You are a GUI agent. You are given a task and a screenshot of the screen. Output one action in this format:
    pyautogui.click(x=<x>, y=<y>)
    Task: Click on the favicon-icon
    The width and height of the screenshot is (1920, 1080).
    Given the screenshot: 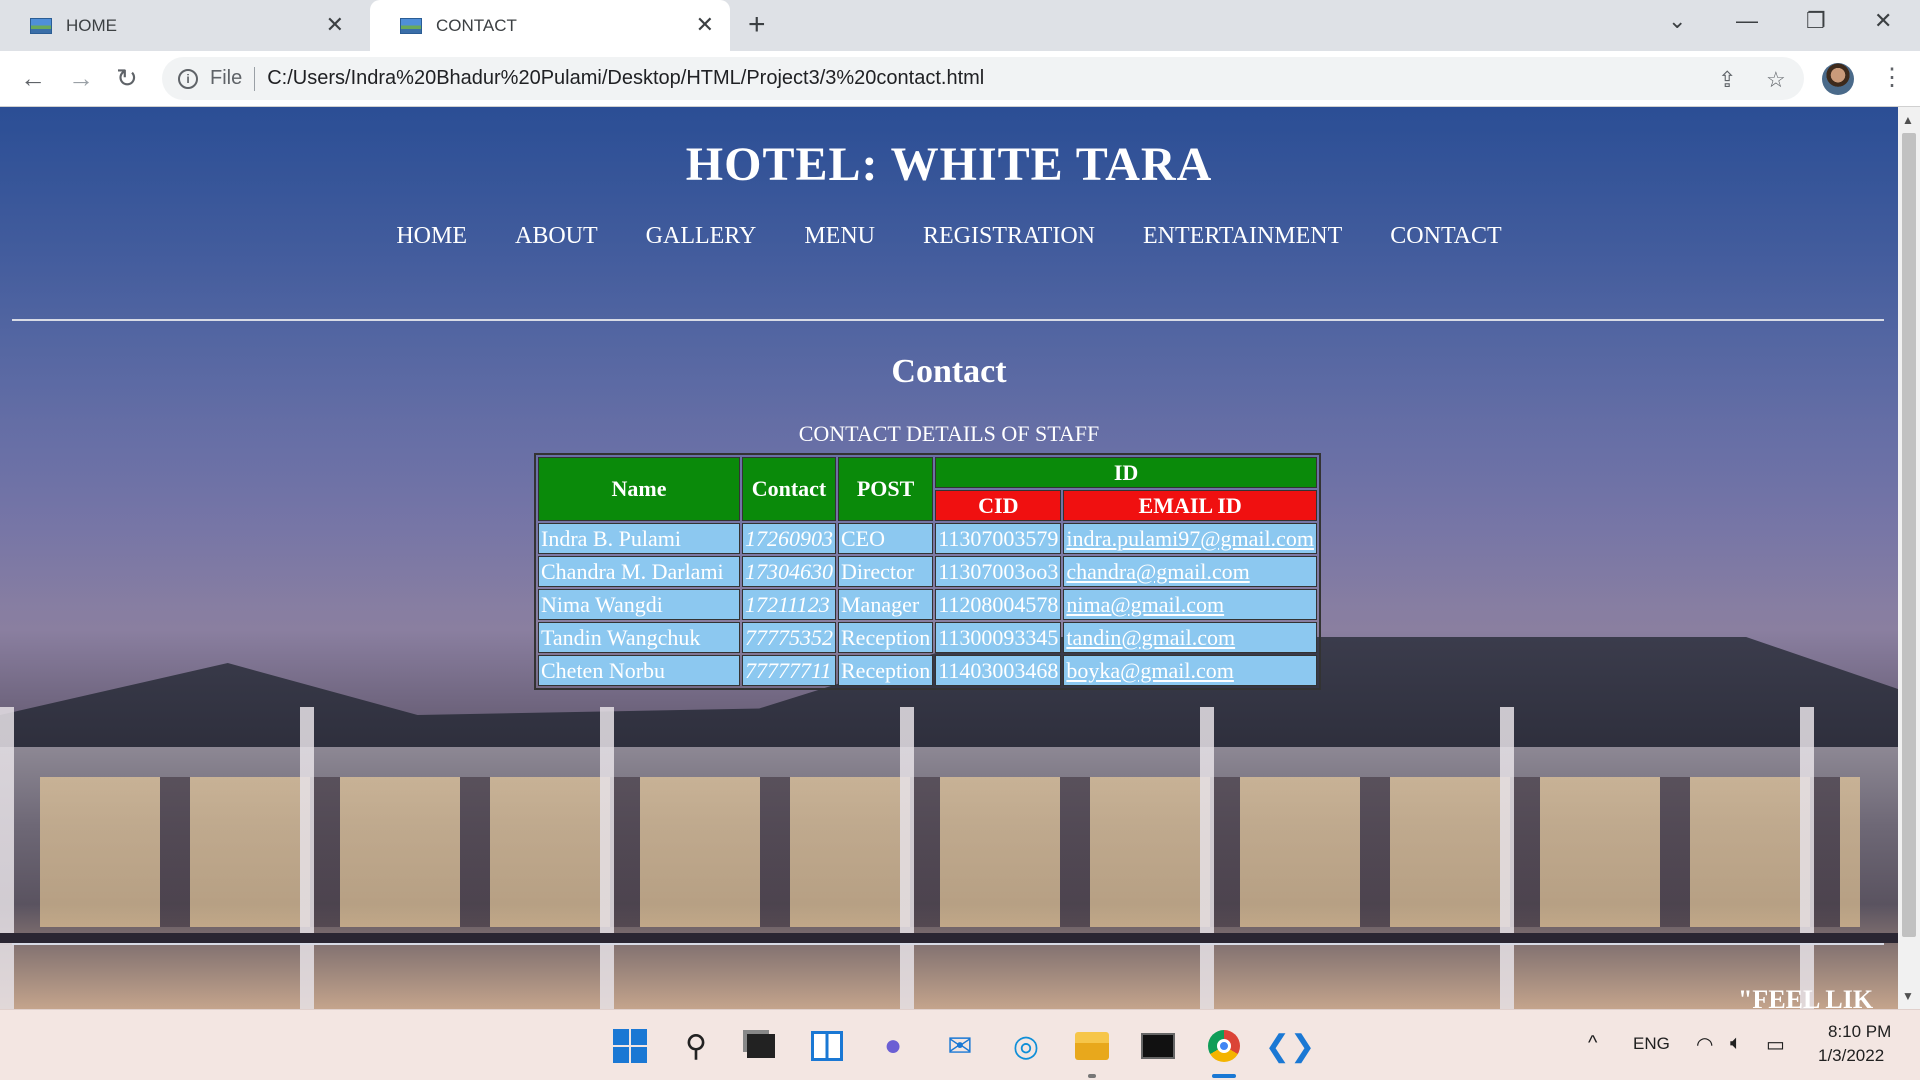 What is the action you would take?
    pyautogui.click(x=41, y=25)
    